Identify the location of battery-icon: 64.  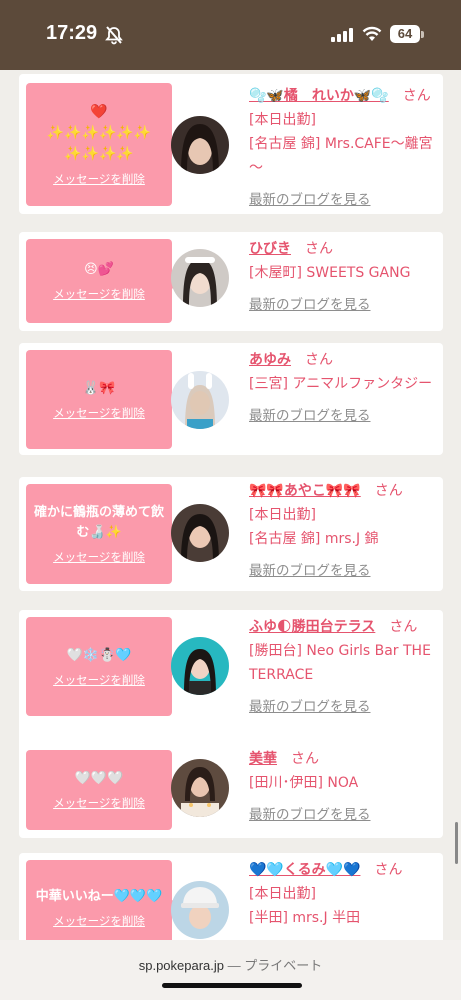
(405, 34).